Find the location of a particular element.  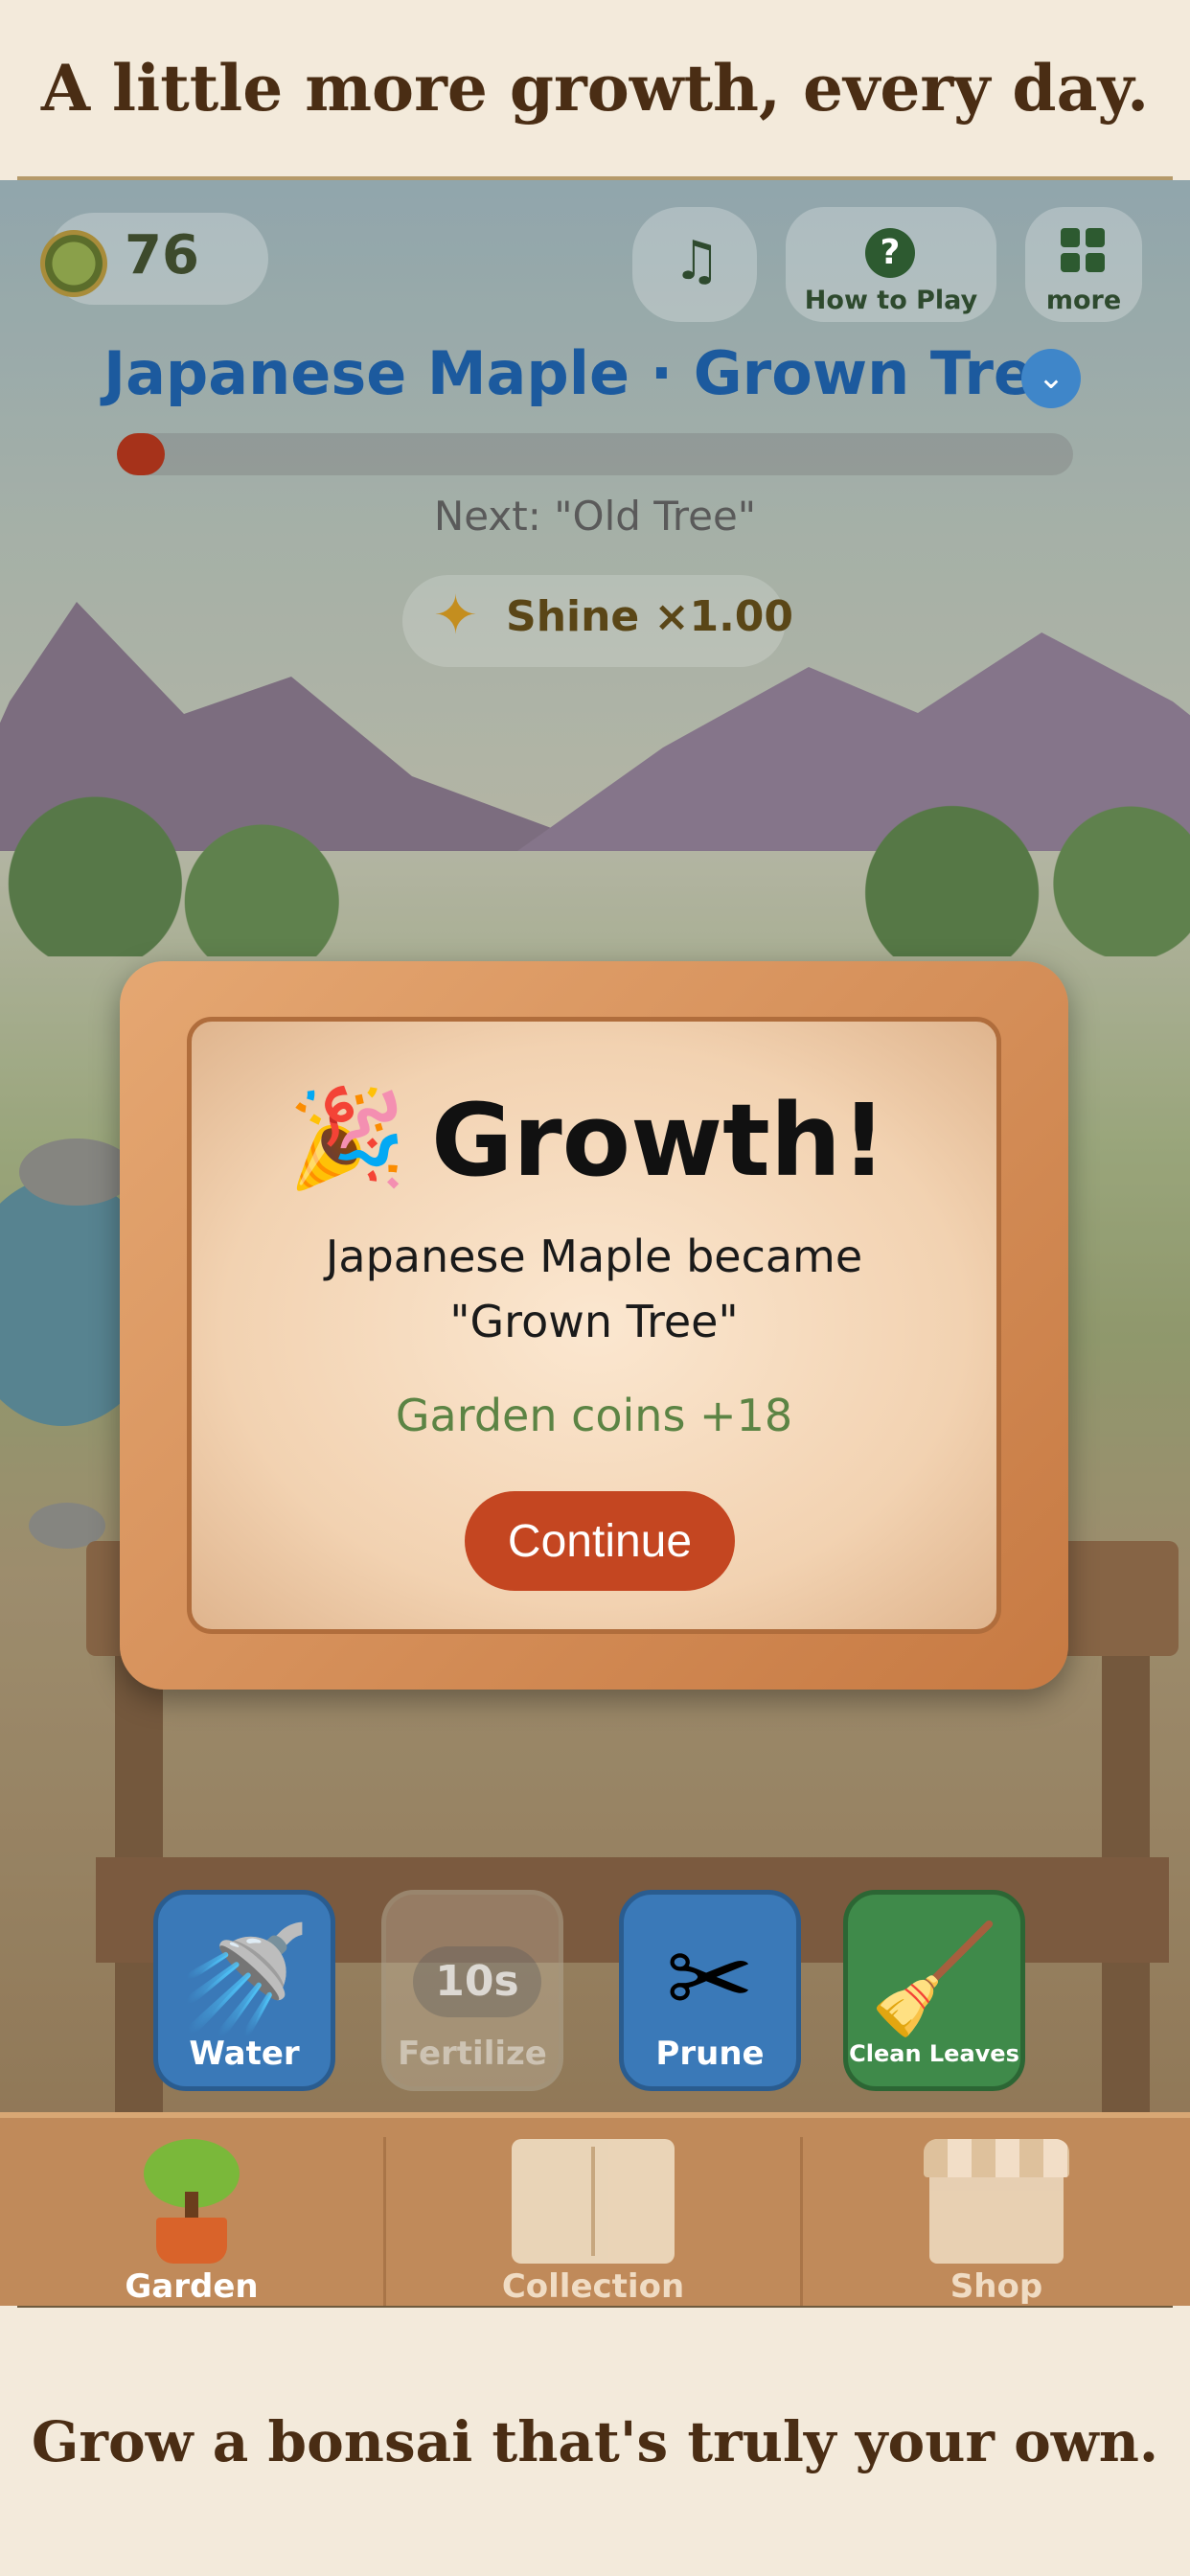

water-label: Water is located at coordinates (245, 2054).